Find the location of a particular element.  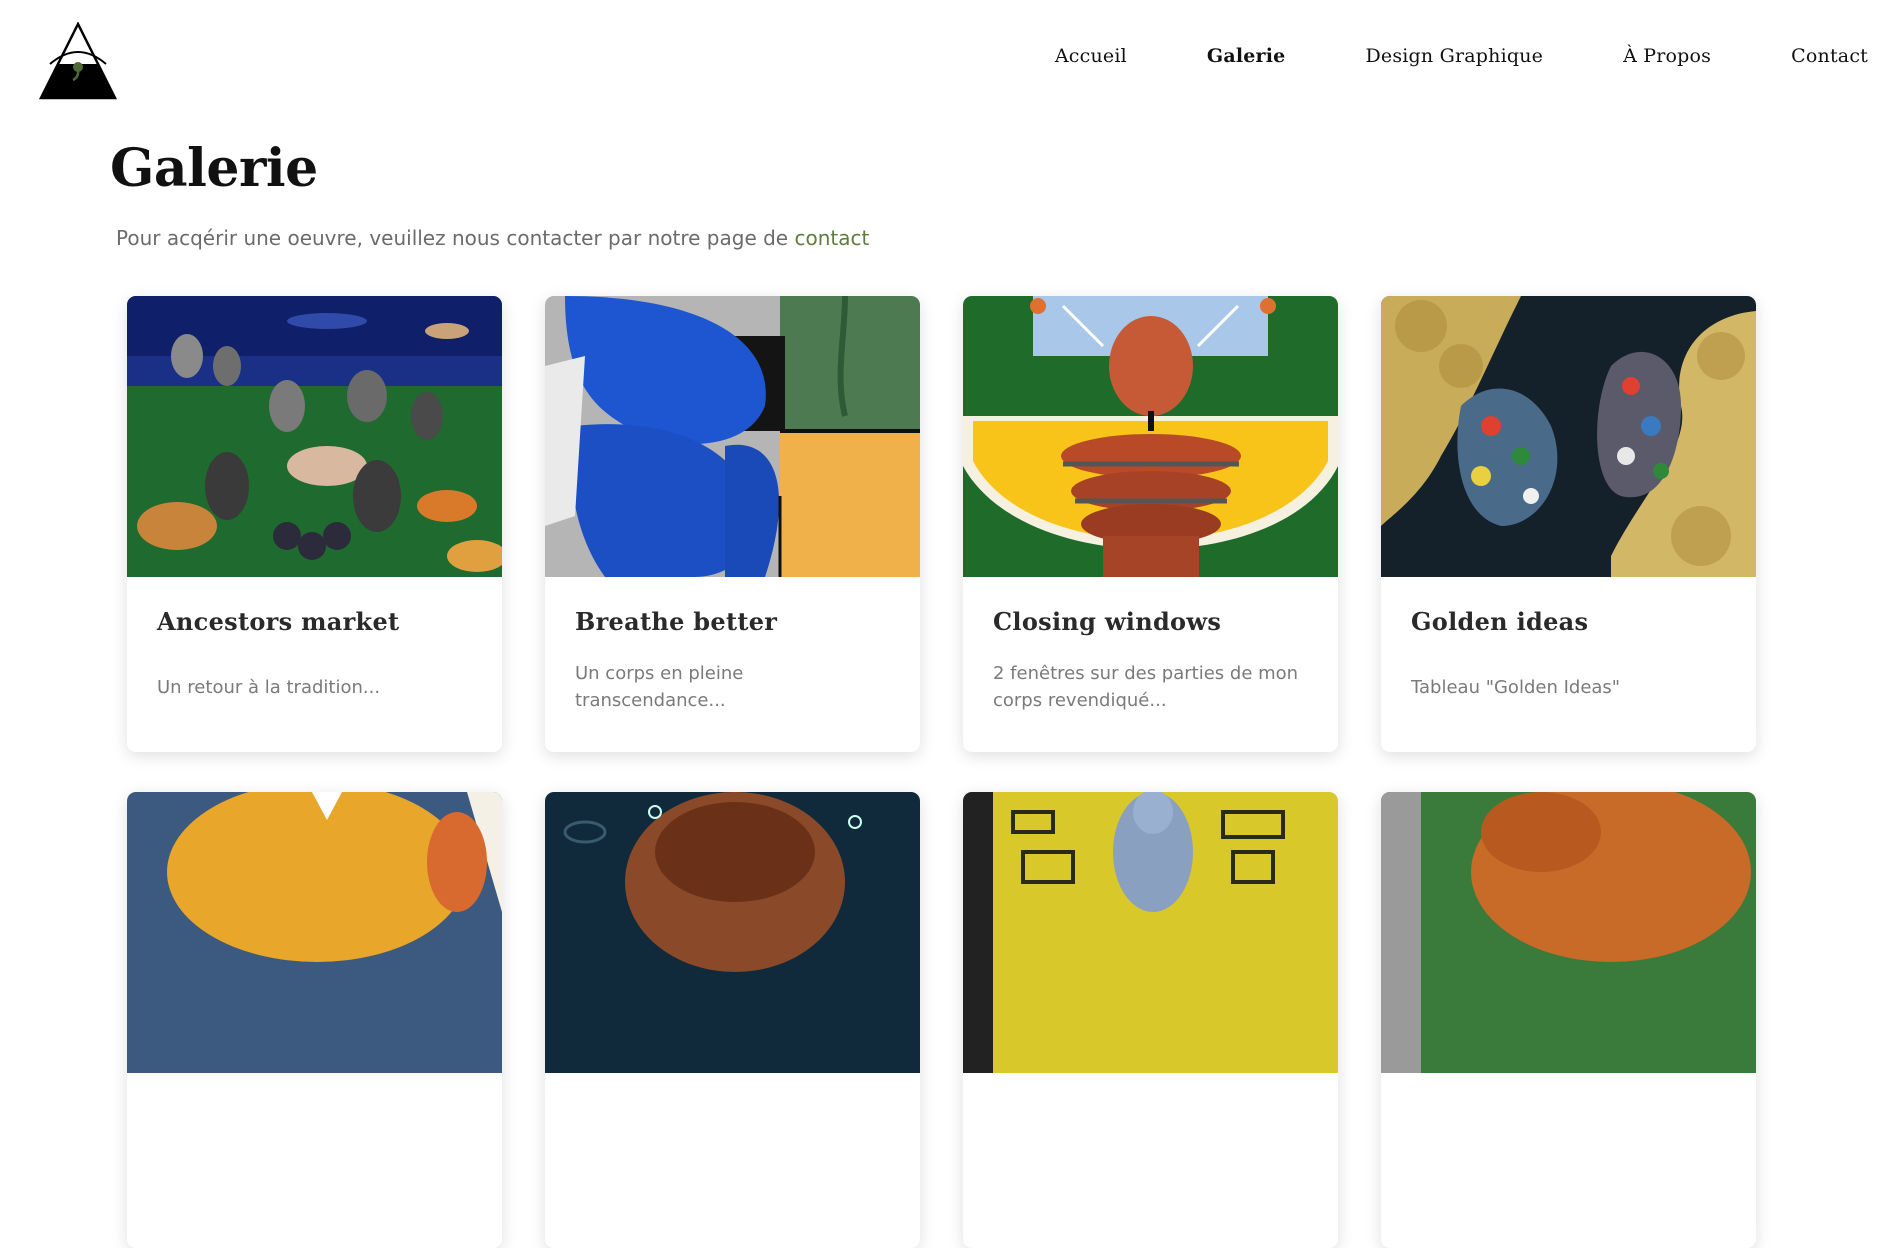

nav-item-a-propos: À Propos is located at coordinates (1667, 56).